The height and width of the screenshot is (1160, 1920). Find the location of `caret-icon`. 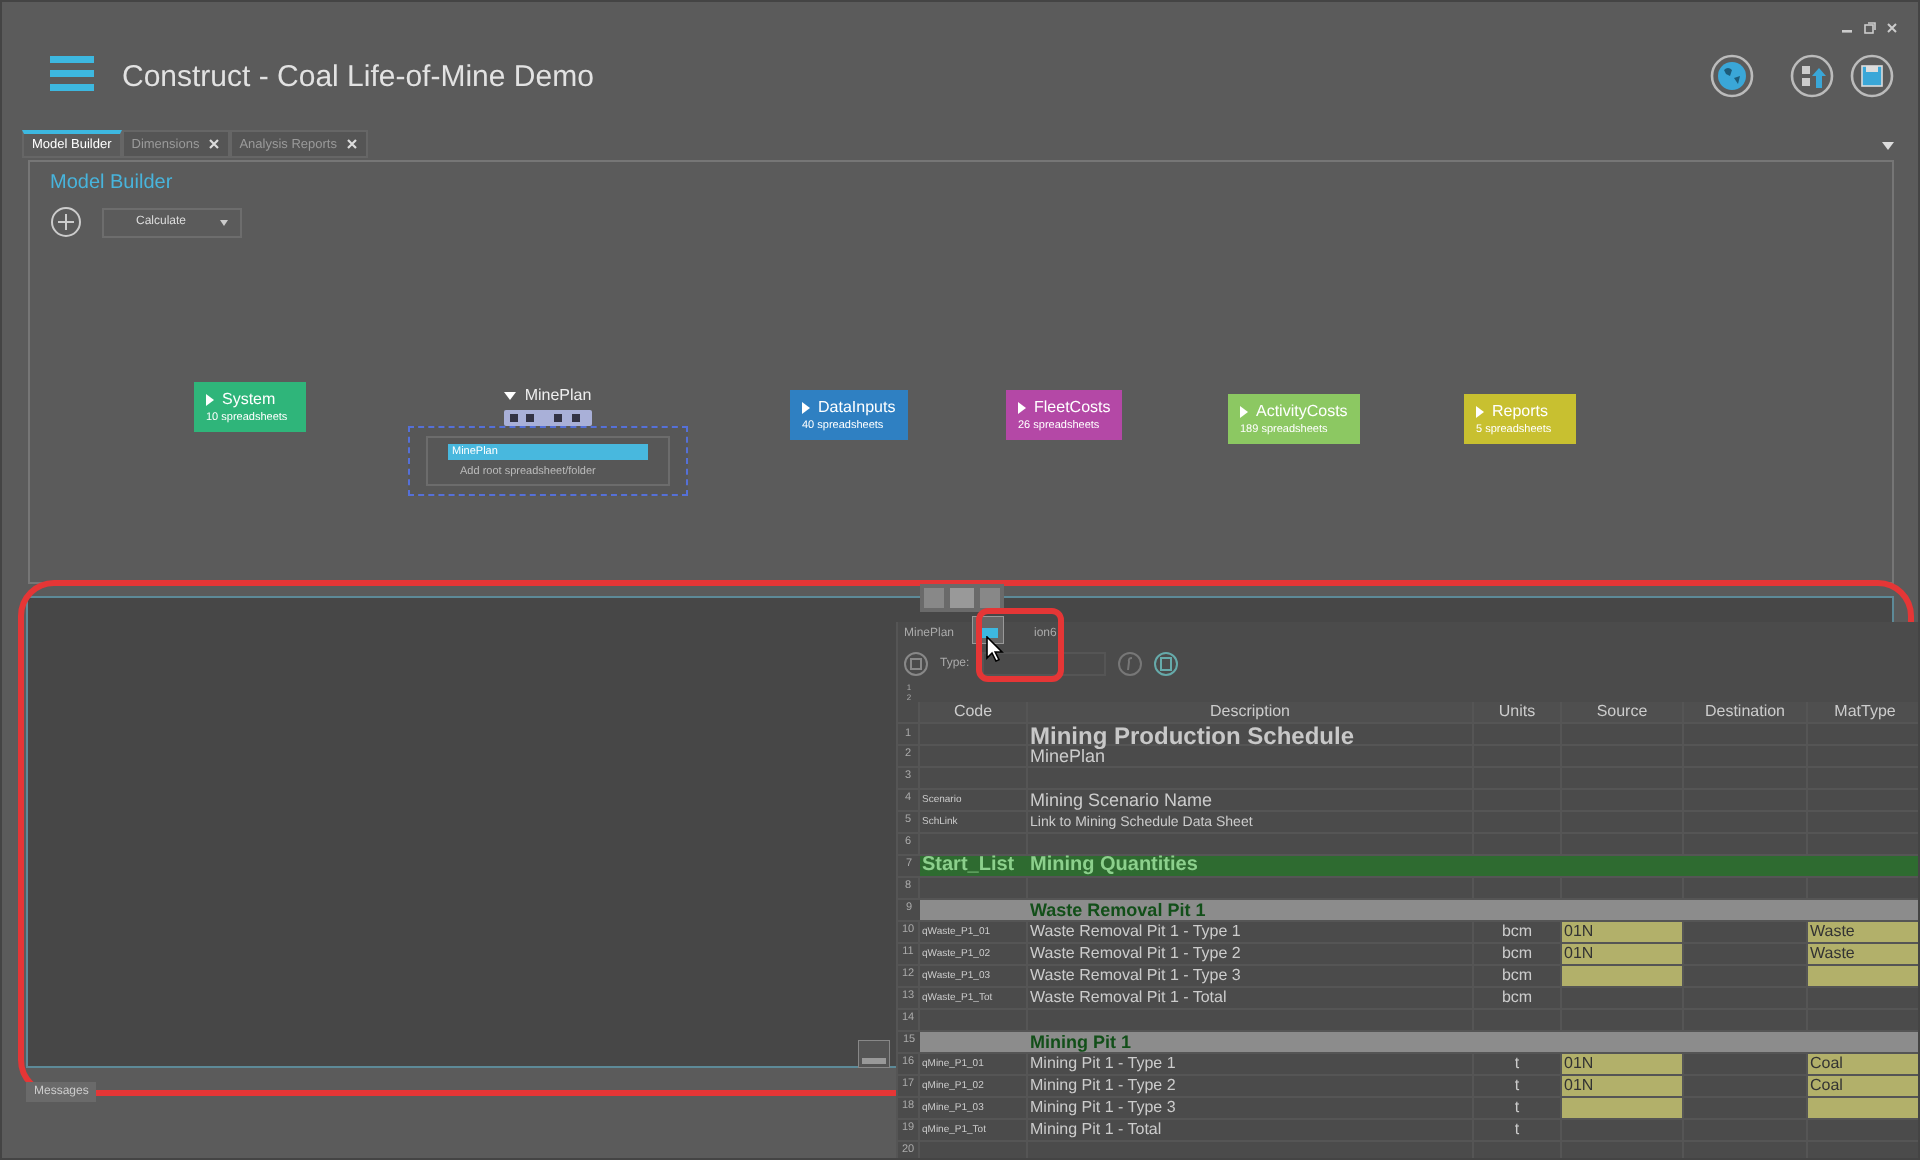

caret-icon is located at coordinates (224, 222).